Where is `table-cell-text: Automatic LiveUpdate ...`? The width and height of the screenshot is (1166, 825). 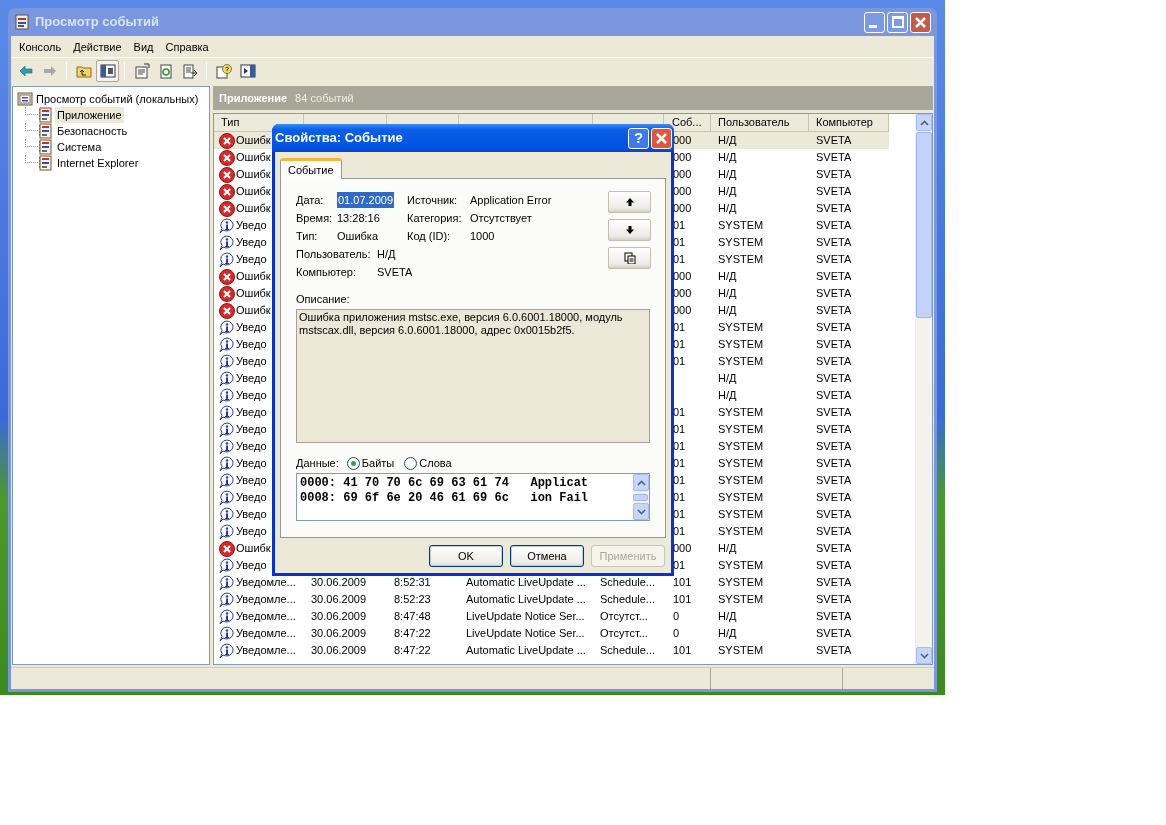
table-cell-text: Automatic LiveUpdate ... is located at coordinates (526, 651).